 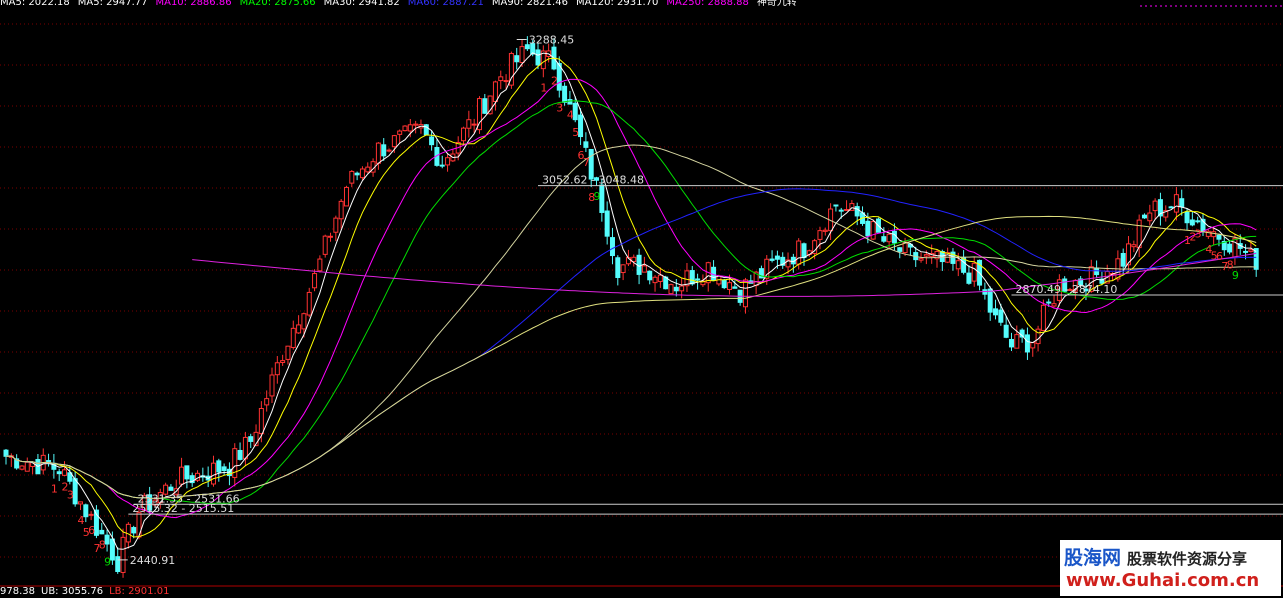 I want to click on nine-turn-label: 3, so click(x=70, y=494).